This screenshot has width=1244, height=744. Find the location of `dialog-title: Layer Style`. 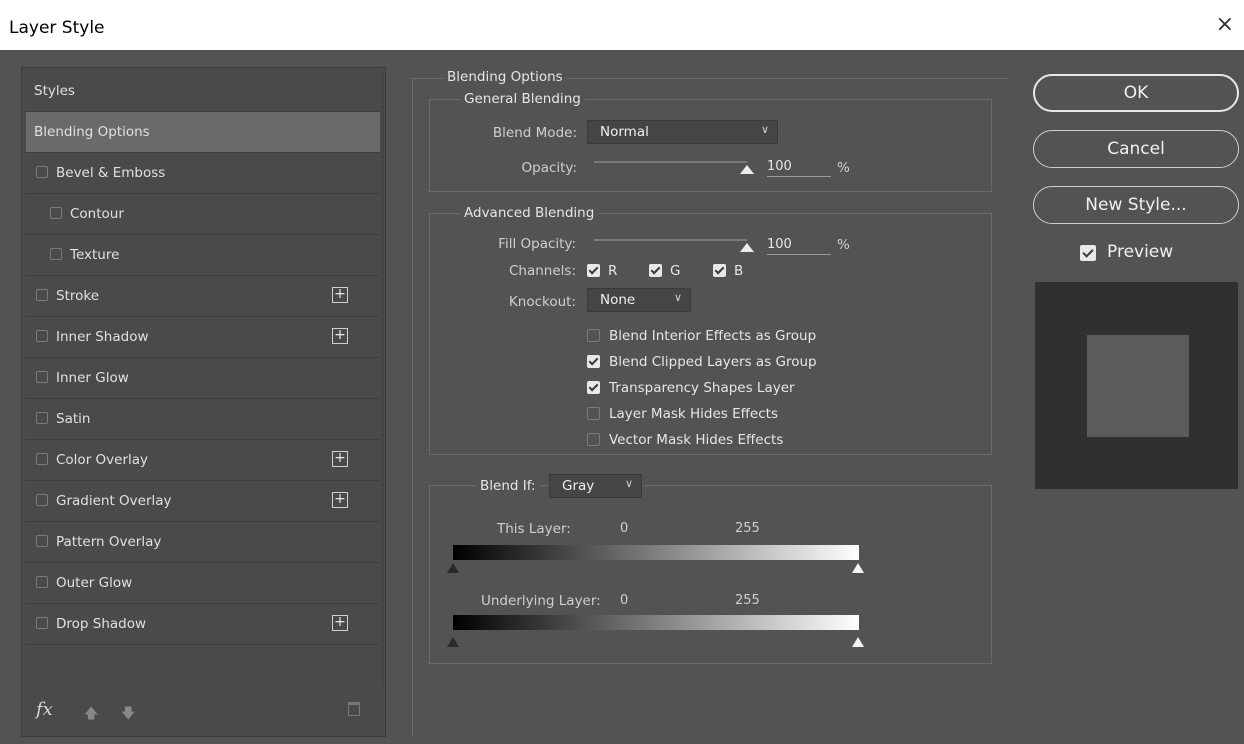

dialog-title: Layer Style is located at coordinates (57, 28).